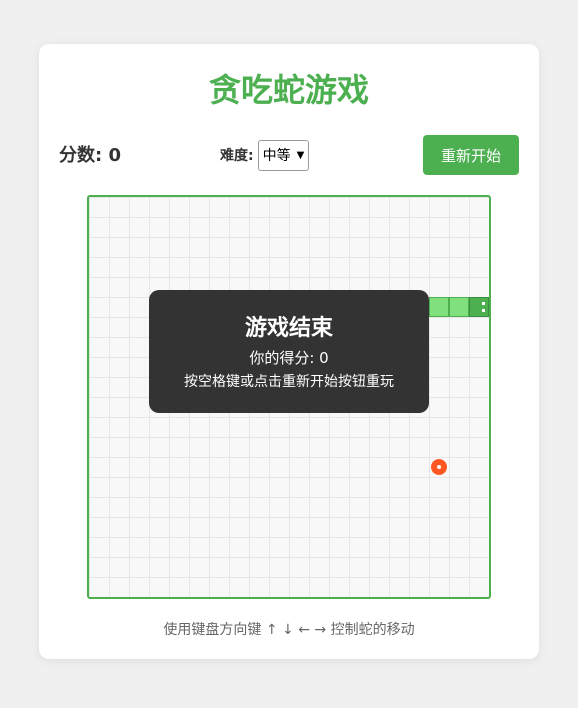 Image resolution: width=578 pixels, height=708 pixels. I want to click on game-over-title: 游戏结束, so click(288, 328).